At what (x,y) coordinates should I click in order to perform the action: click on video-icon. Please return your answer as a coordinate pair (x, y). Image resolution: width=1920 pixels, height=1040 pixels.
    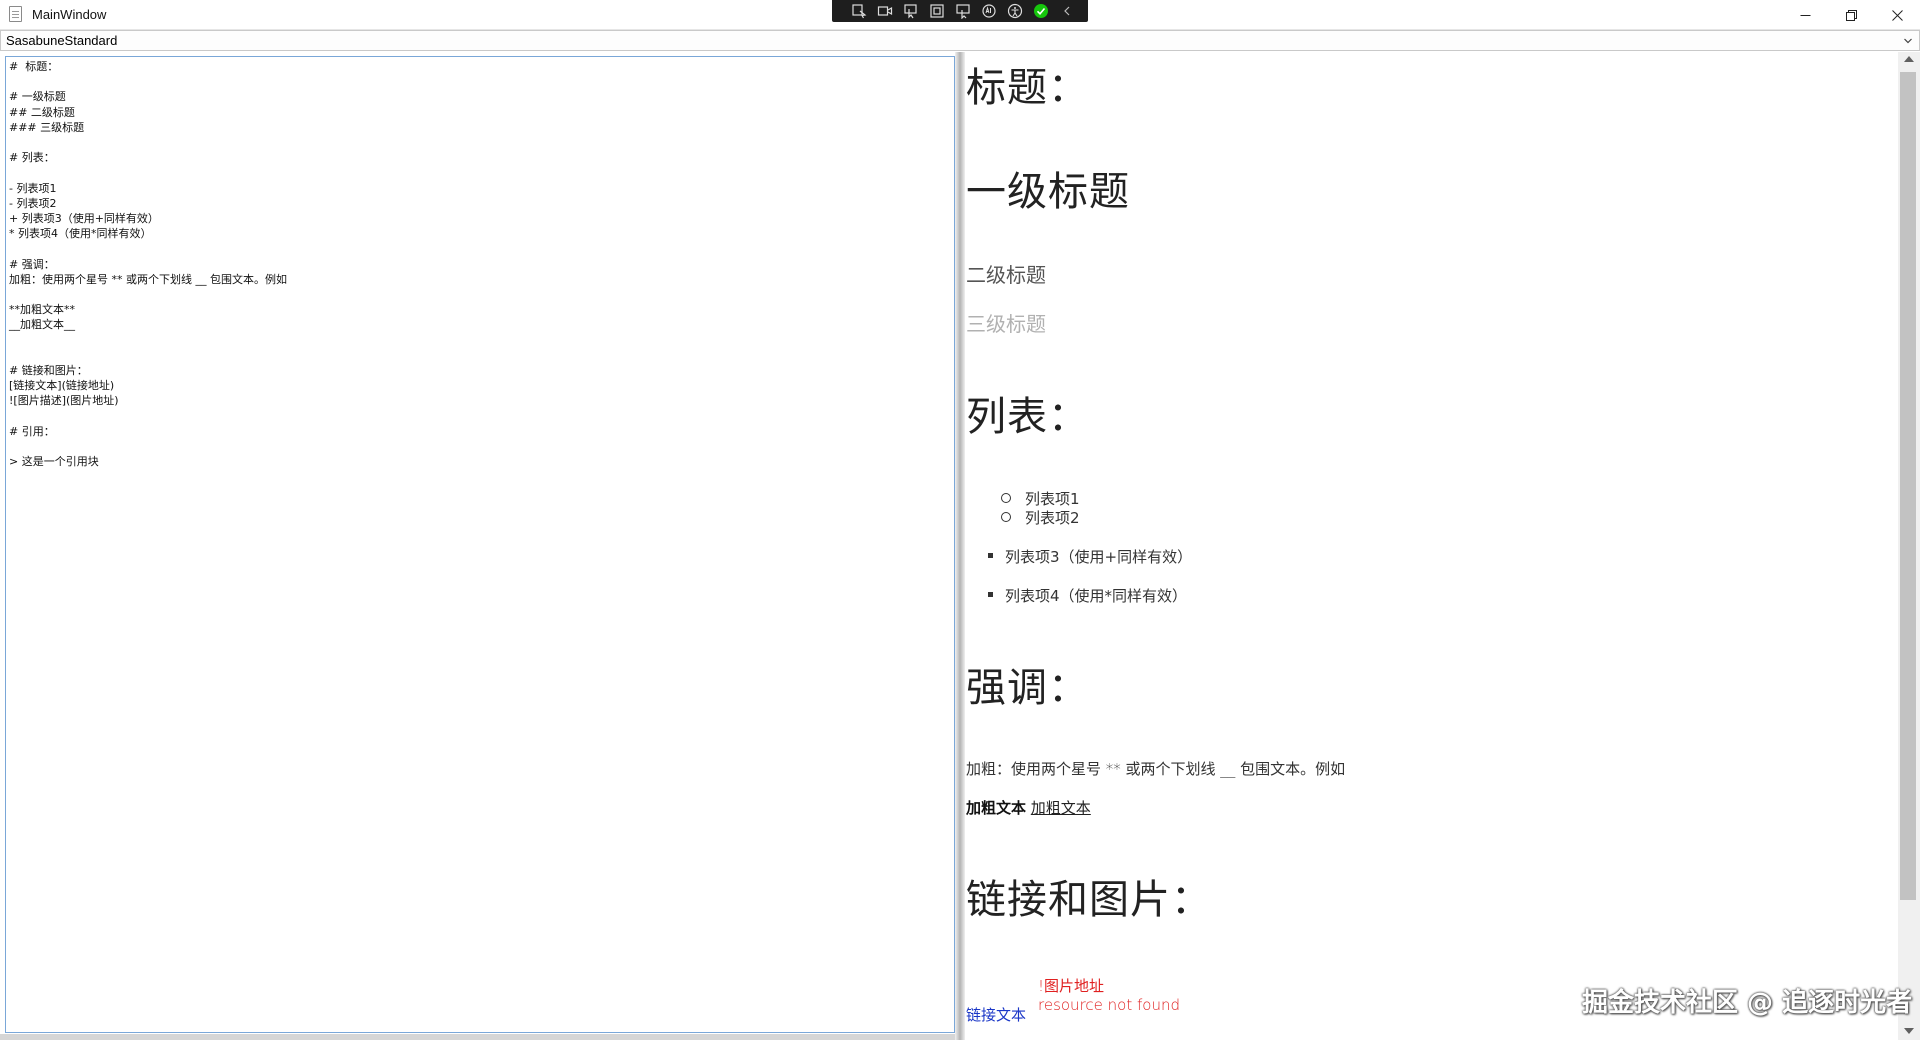
    Looking at the image, I should click on (885, 11).